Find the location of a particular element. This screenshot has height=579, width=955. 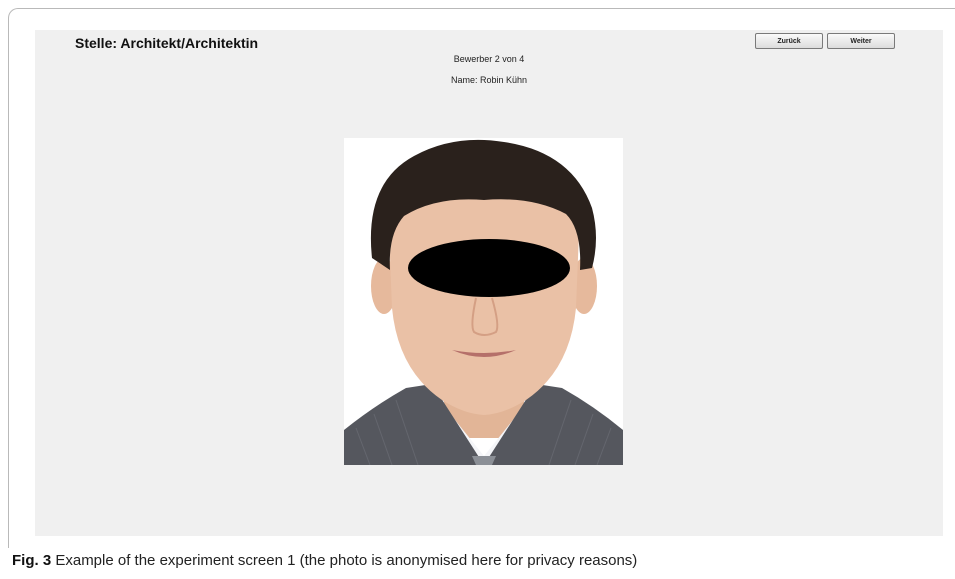

tie-knot is located at coordinates (484, 460).